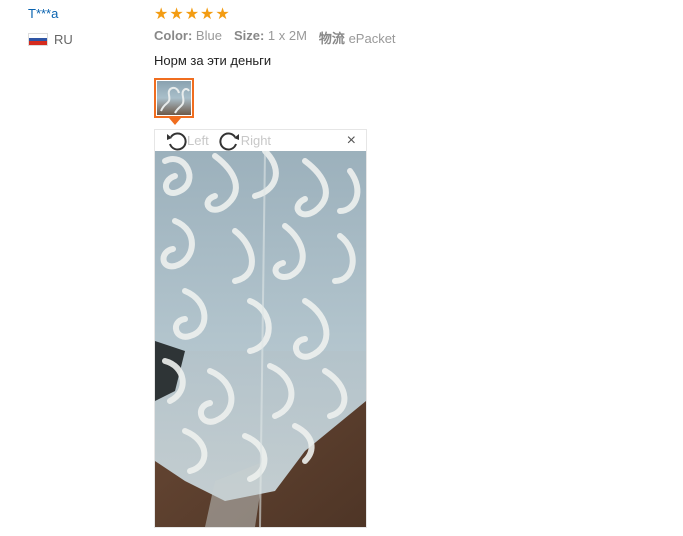  I want to click on review-attributes: Color: Blue Size: 1 x 2M 物流 ePacket, so click(275, 37).